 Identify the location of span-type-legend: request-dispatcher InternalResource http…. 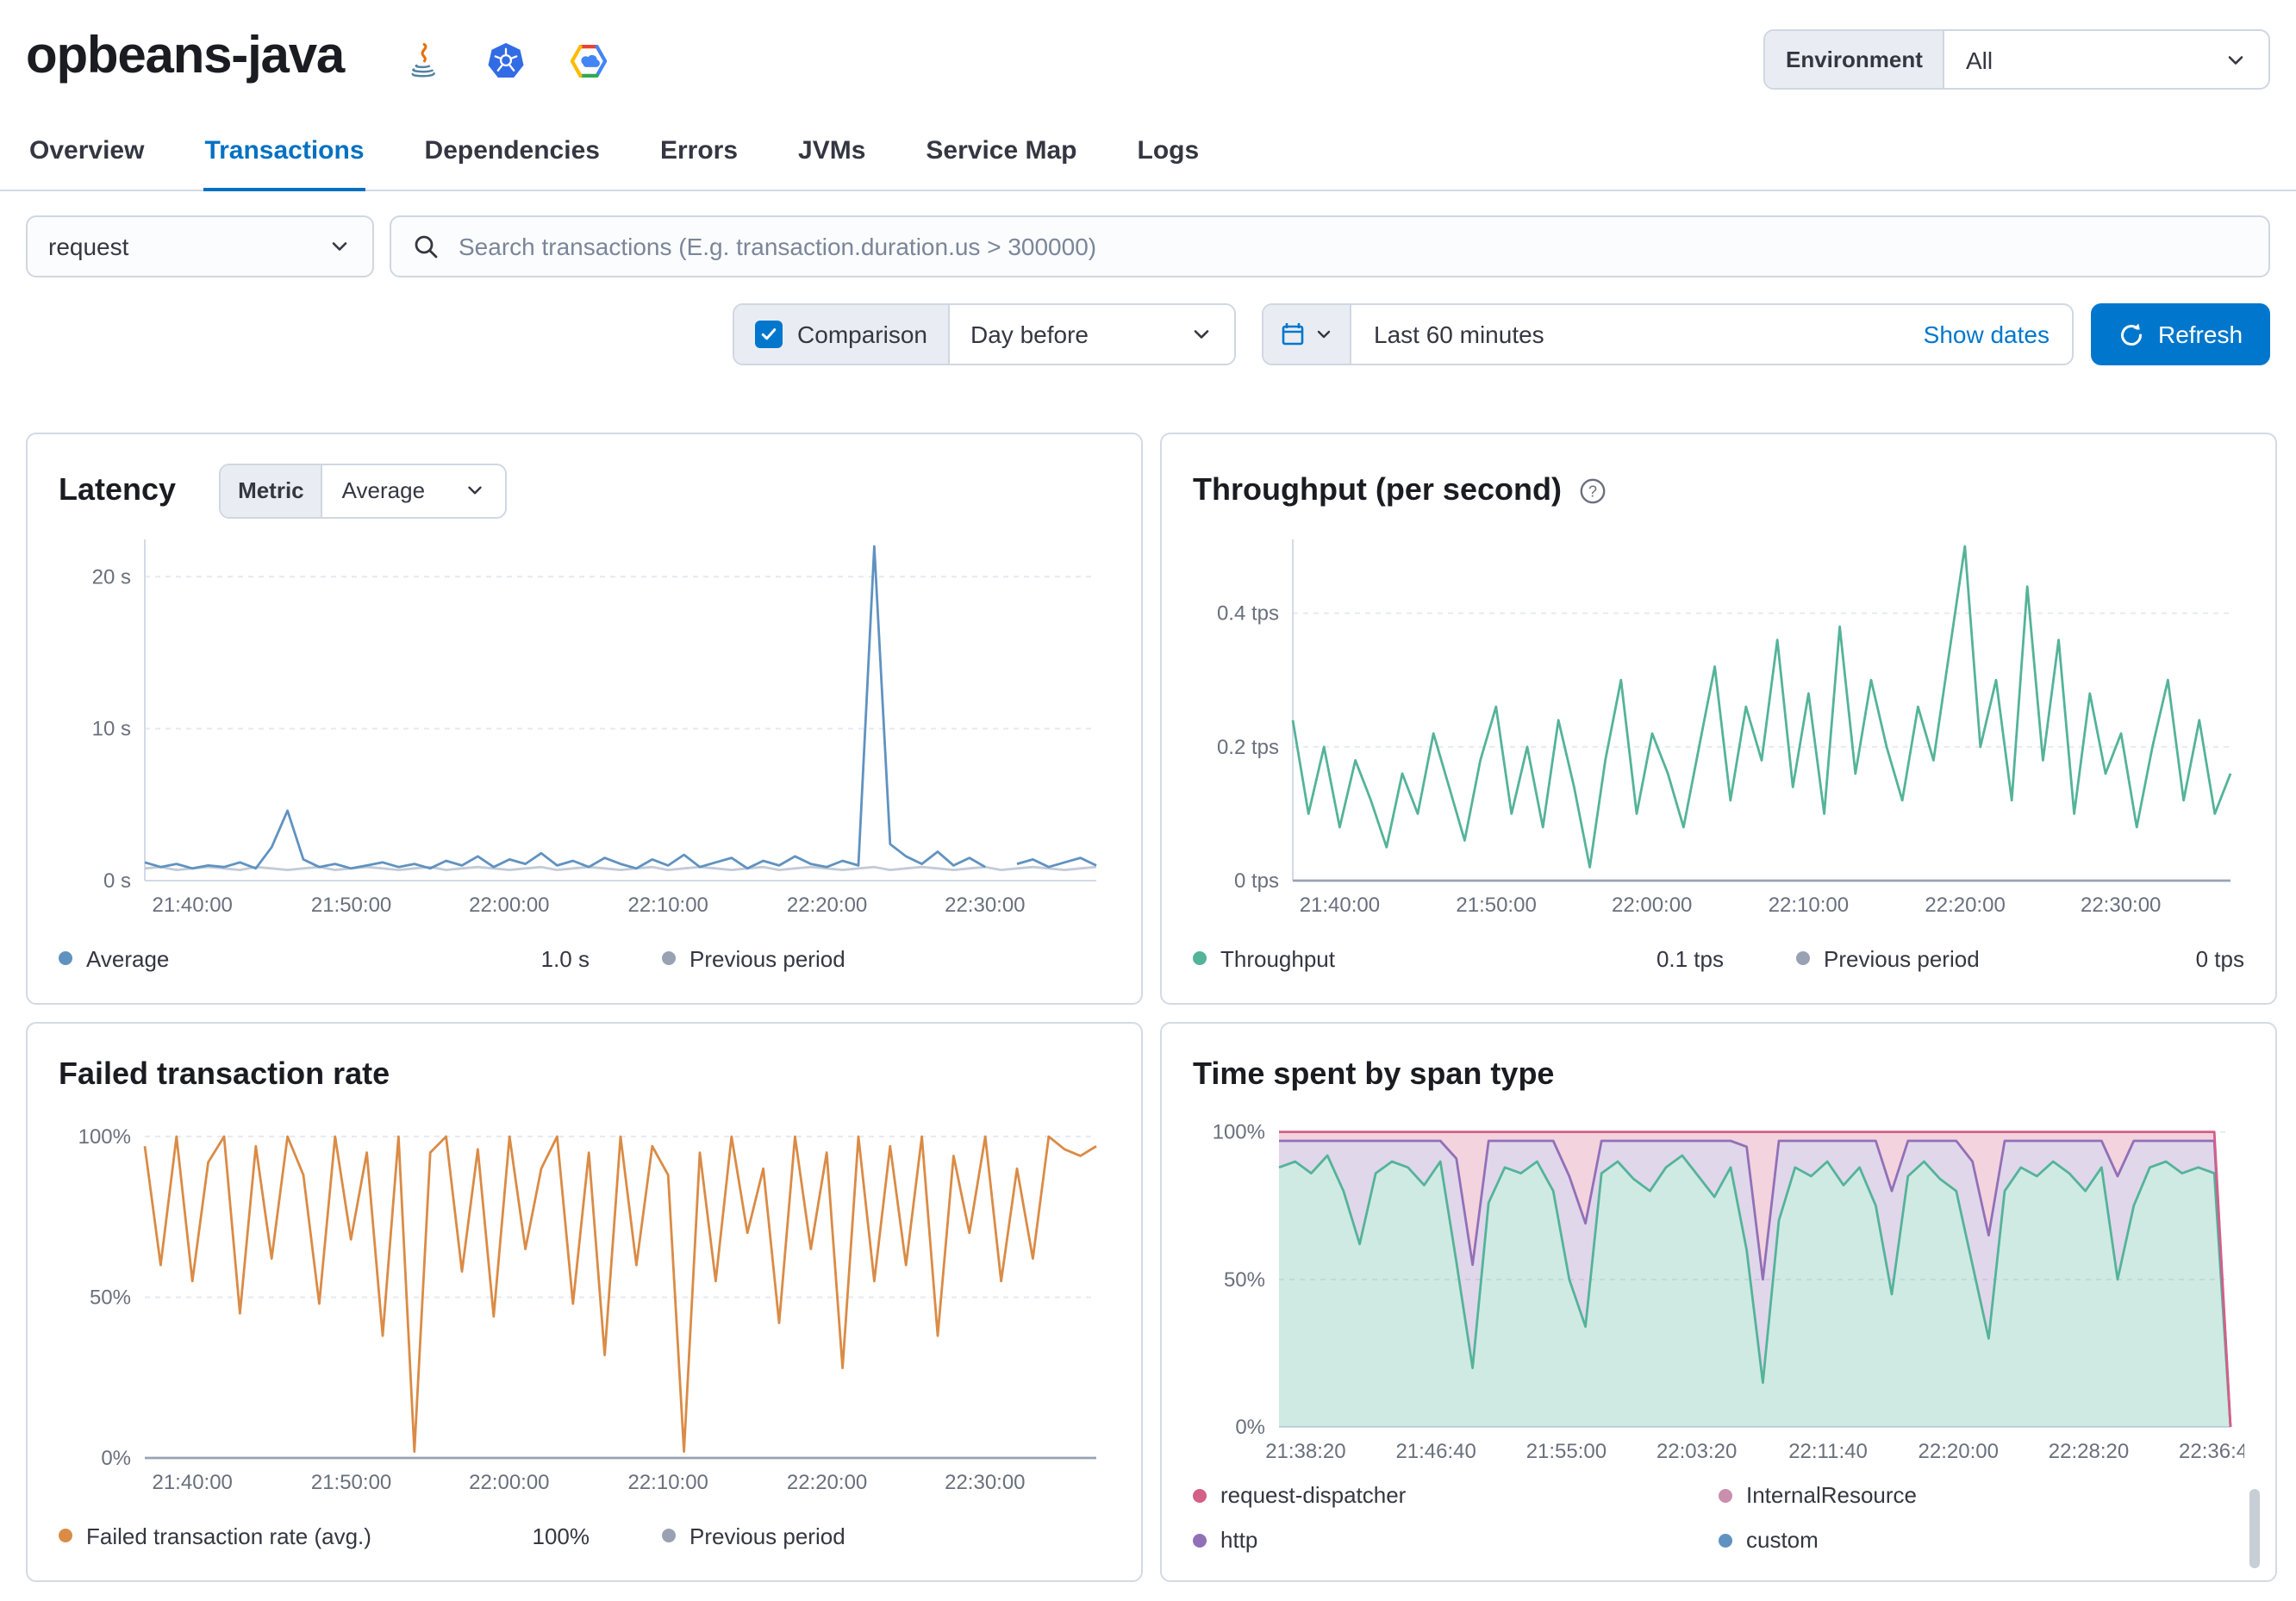
(1718, 1522).